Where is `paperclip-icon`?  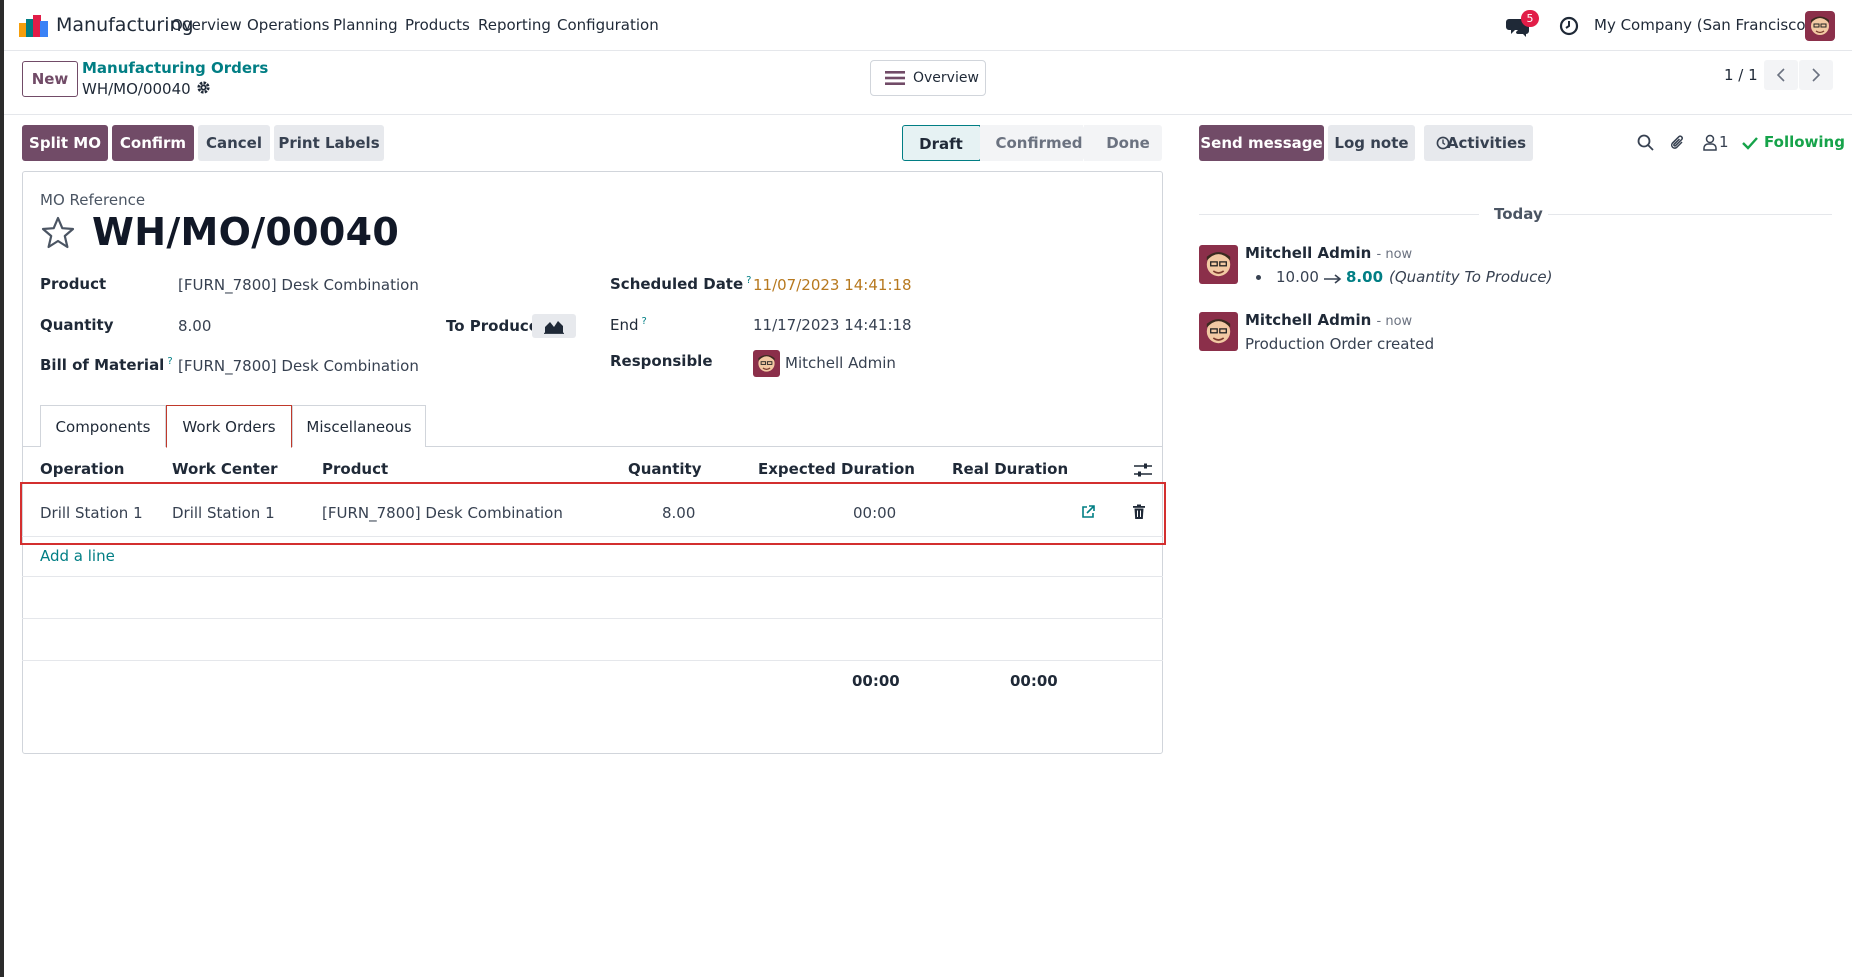
paperclip-icon is located at coordinates (1678, 143).